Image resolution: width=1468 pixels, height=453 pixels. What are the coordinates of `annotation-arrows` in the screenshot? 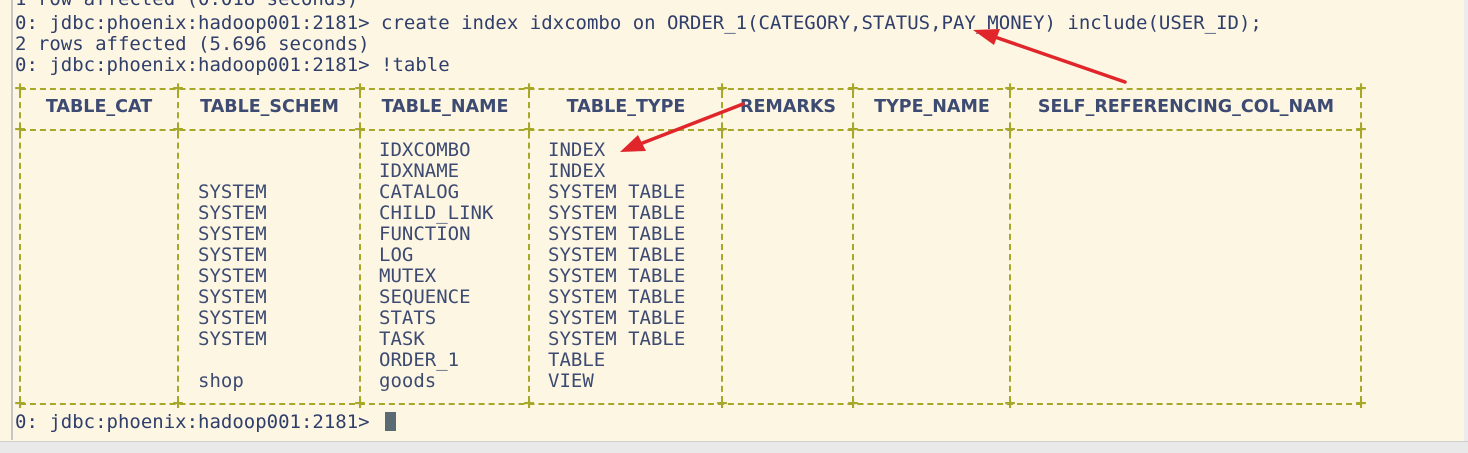 It's located at (873, 90).